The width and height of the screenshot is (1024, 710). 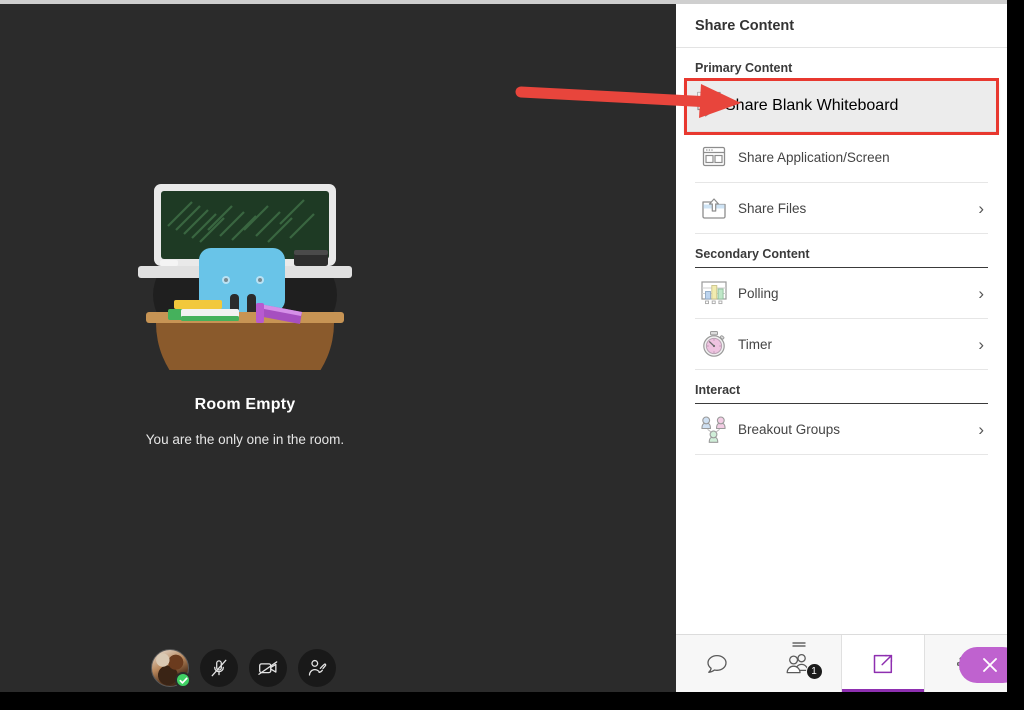 What do you see at coordinates (841, 293) in the screenshot?
I see `menu-item-polling: Polling ›` at bounding box center [841, 293].